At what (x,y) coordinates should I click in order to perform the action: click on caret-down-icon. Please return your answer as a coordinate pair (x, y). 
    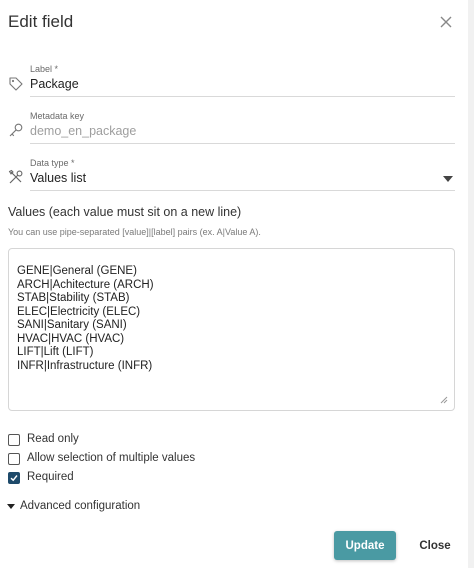
    Looking at the image, I should click on (11, 506).